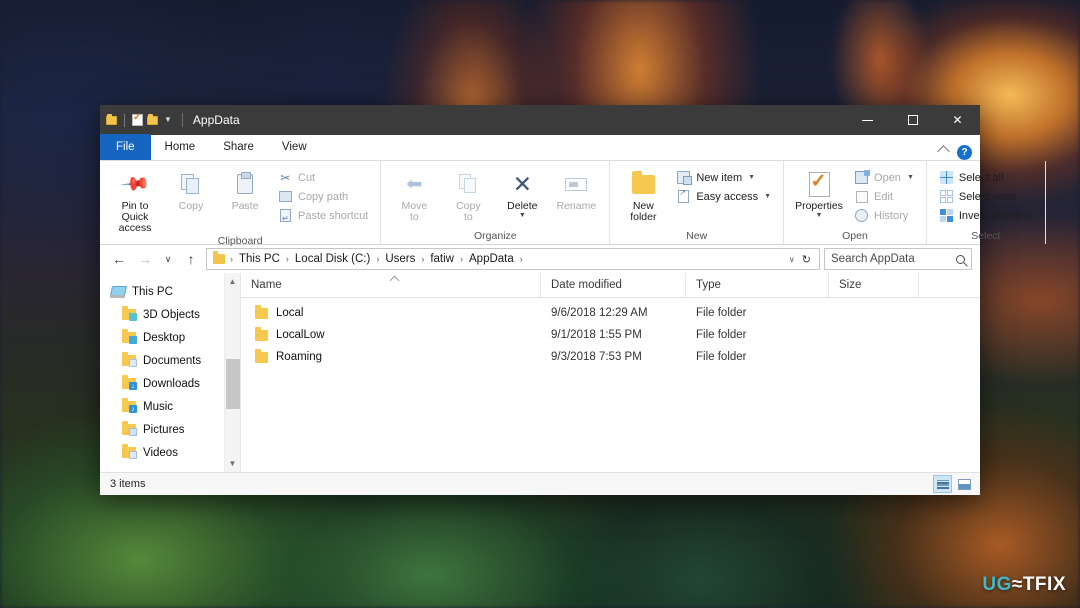 The image size is (1080, 608). I want to click on ribbon-controls: ?, so click(958, 152).